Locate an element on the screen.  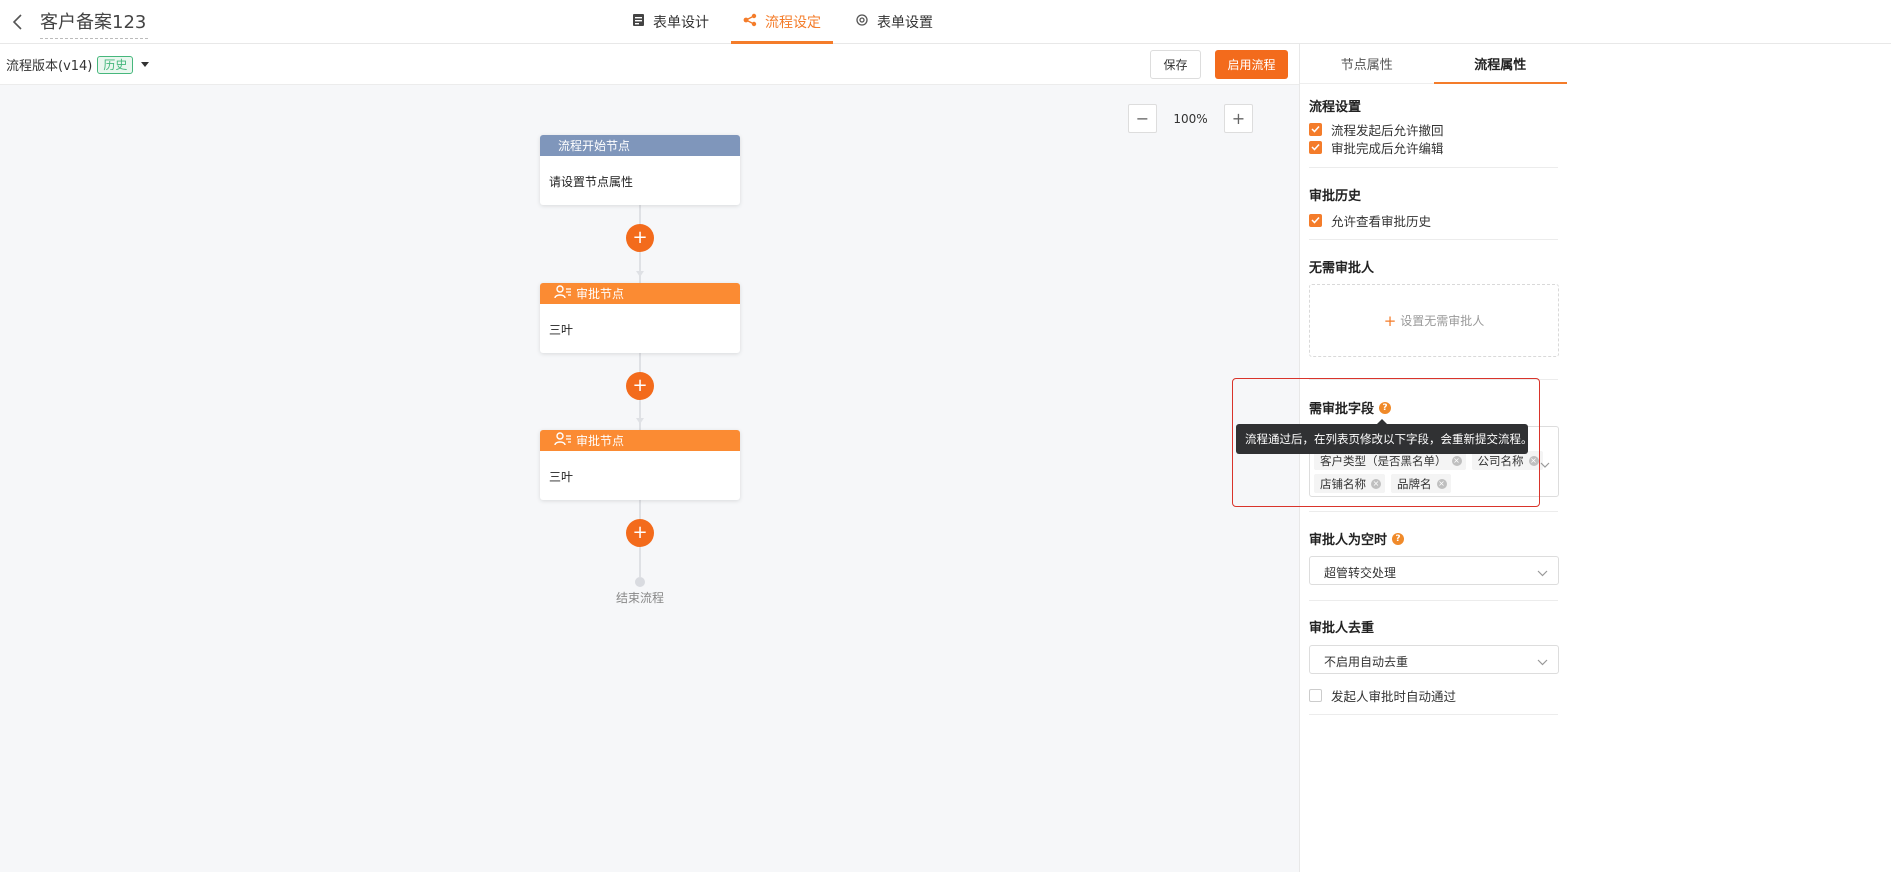
section-title: 无需审批人 is located at coordinates (1342, 268).